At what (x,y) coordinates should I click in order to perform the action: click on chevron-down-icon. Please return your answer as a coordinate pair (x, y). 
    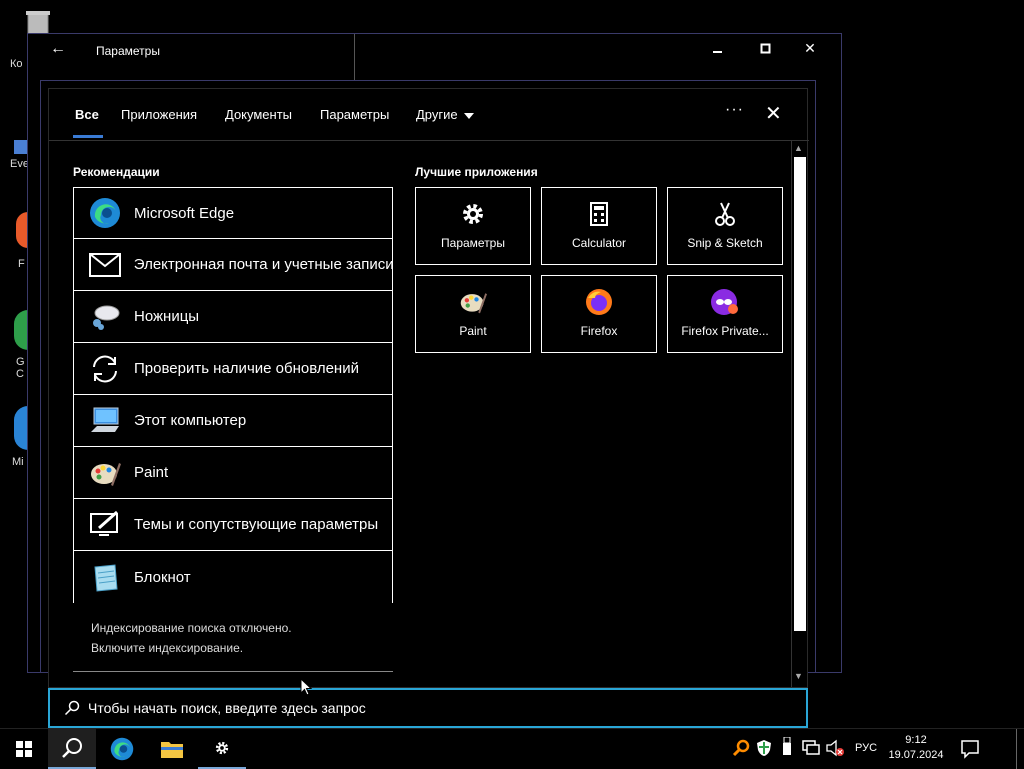
    Looking at the image, I should click on (468, 115).